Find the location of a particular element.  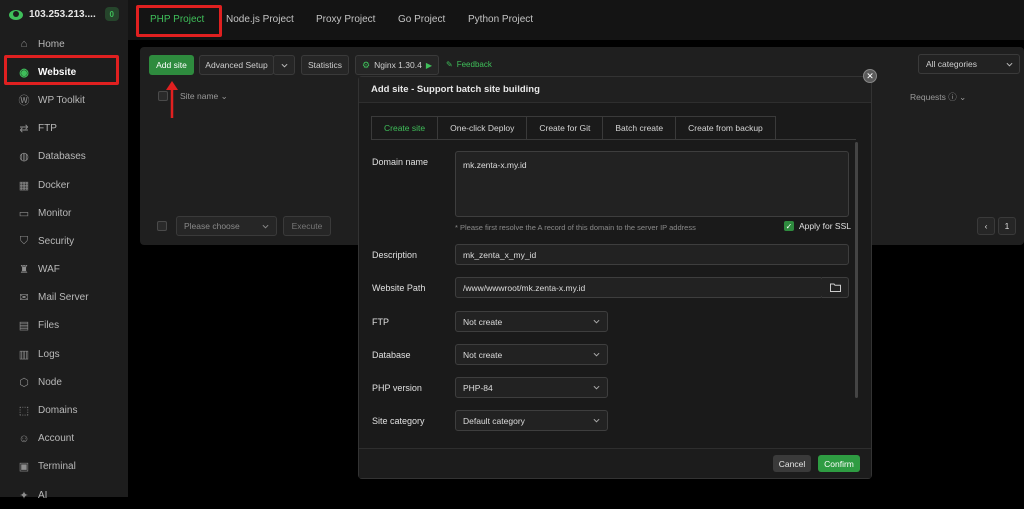

ftp-label: FTP is located at coordinates (380, 322).